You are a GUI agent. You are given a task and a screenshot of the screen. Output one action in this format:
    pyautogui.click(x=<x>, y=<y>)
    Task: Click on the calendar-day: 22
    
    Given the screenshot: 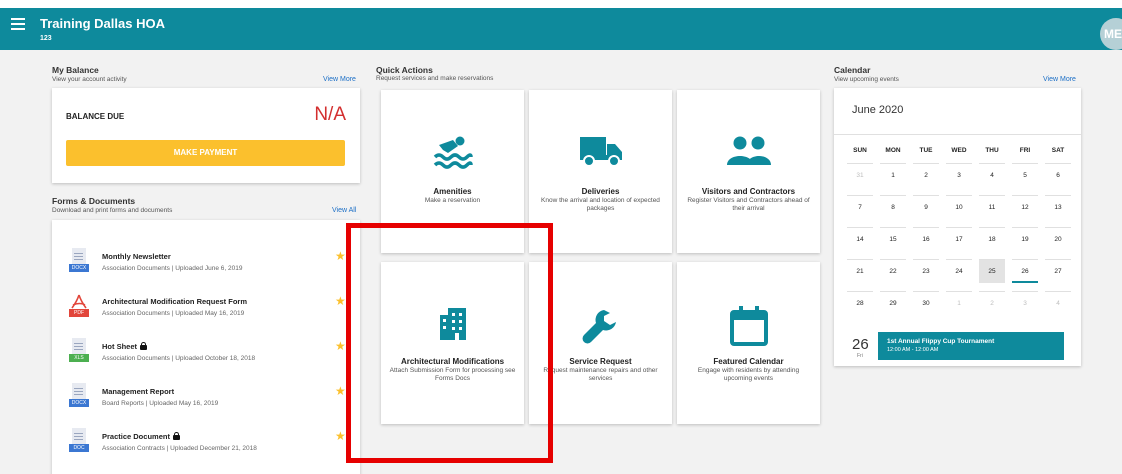 What is the action you would take?
    pyautogui.click(x=893, y=271)
    